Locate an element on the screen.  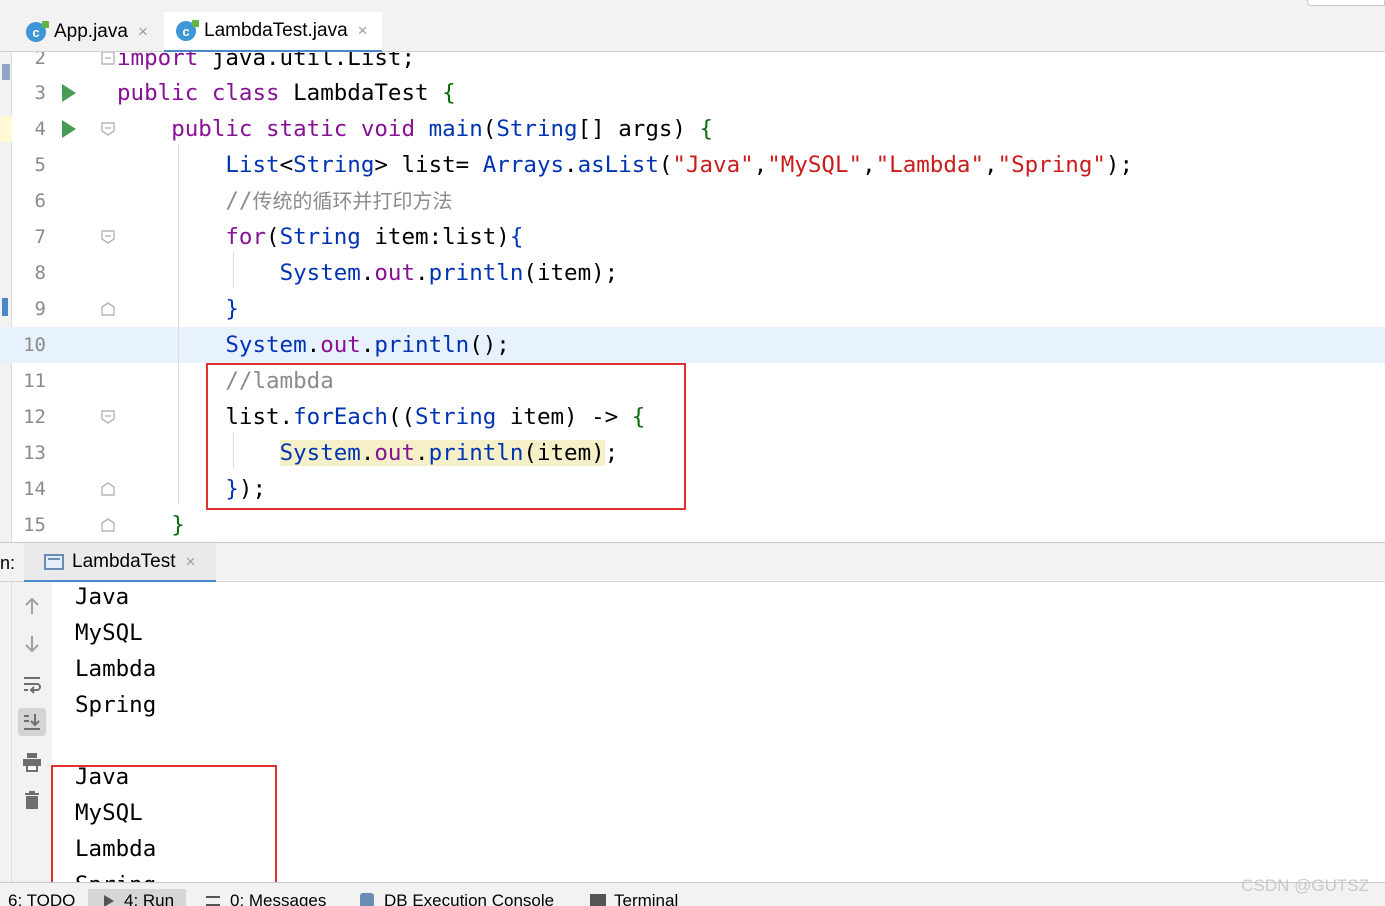
line-number: 14 is located at coordinates (34, 489).